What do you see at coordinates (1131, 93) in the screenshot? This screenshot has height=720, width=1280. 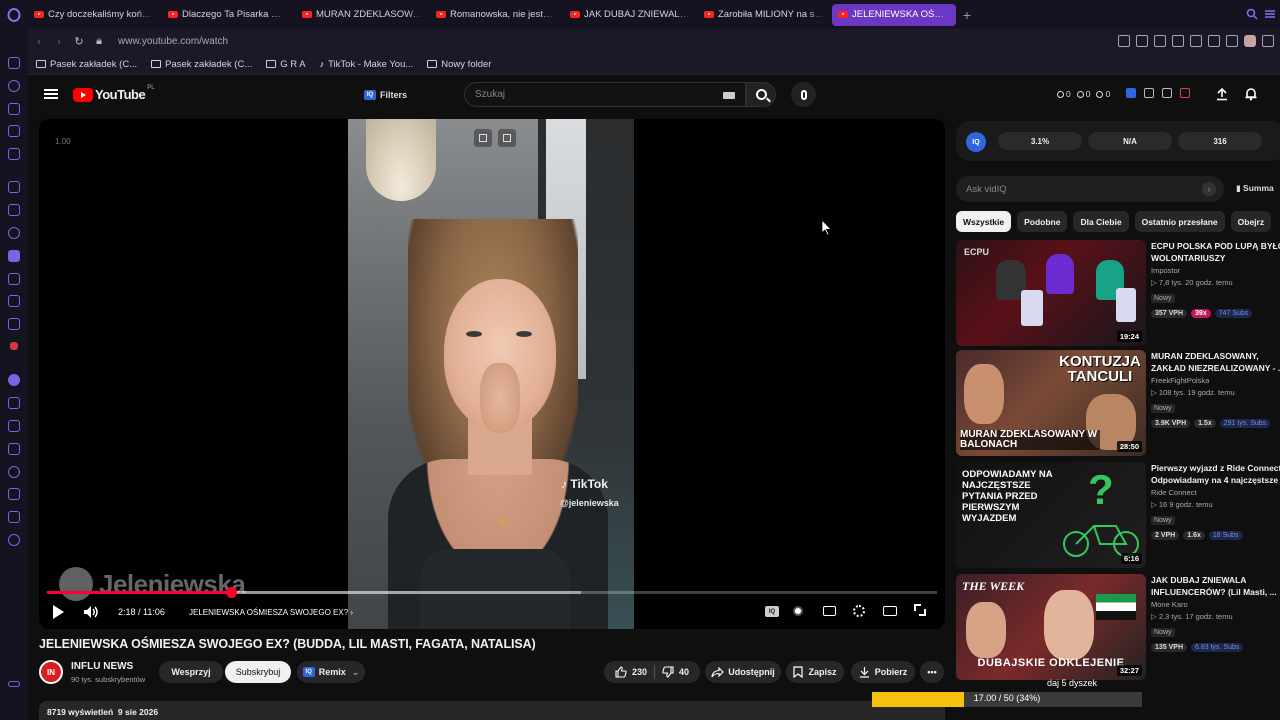 I see `vidiq-header-icon` at bounding box center [1131, 93].